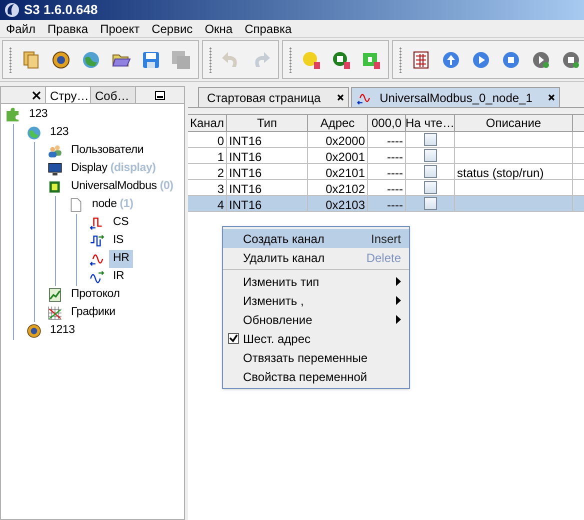  I want to click on sine-wave-arrow-icon, so click(97, 277).